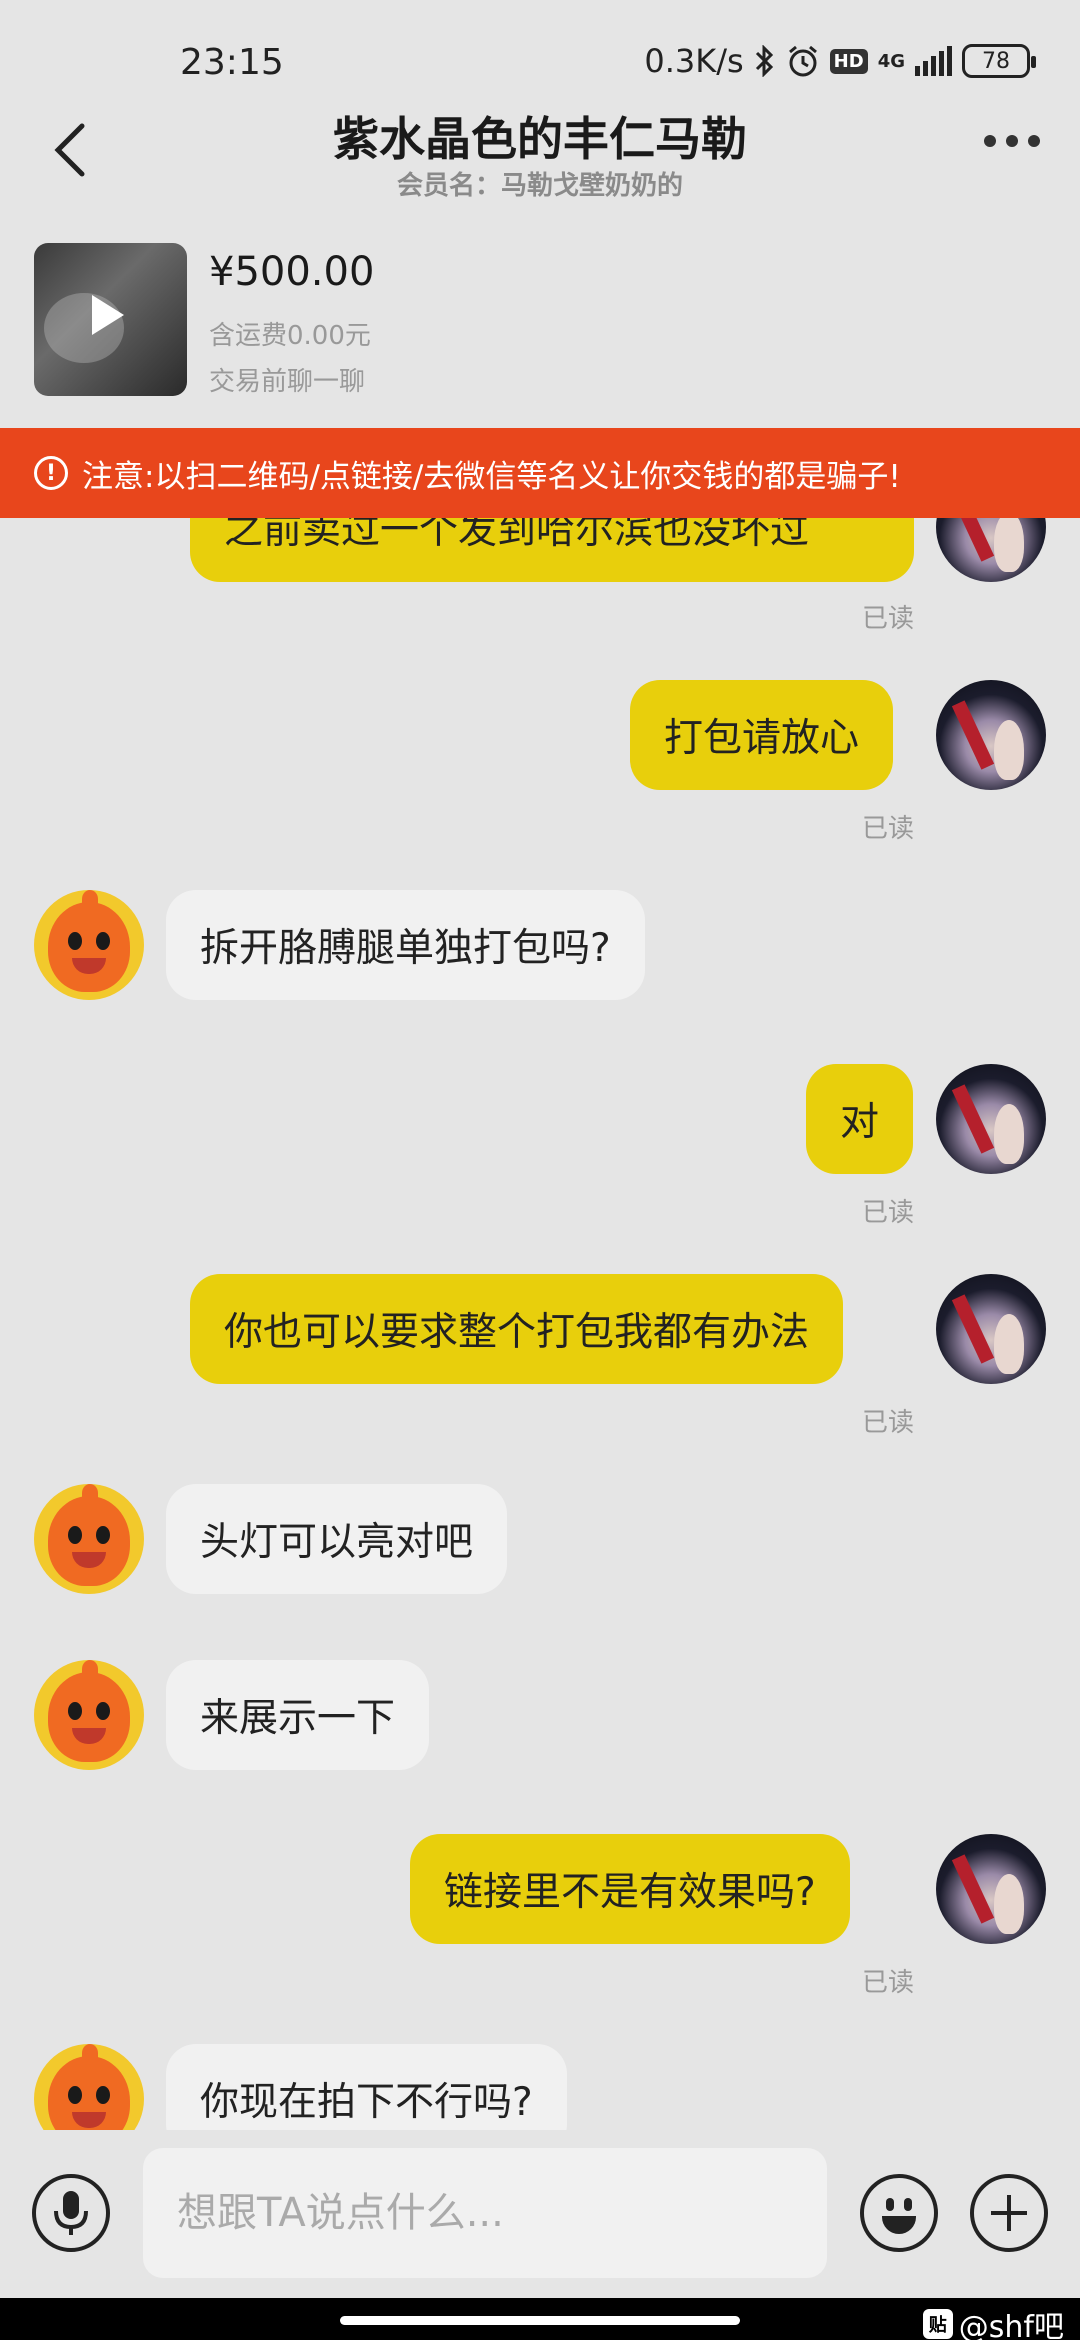 This screenshot has height=2340, width=1080. What do you see at coordinates (517, 1329) in the screenshot?
I see `message-bubble-sent: 你也可以要求整个打包我都有办法` at bounding box center [517, 1329].